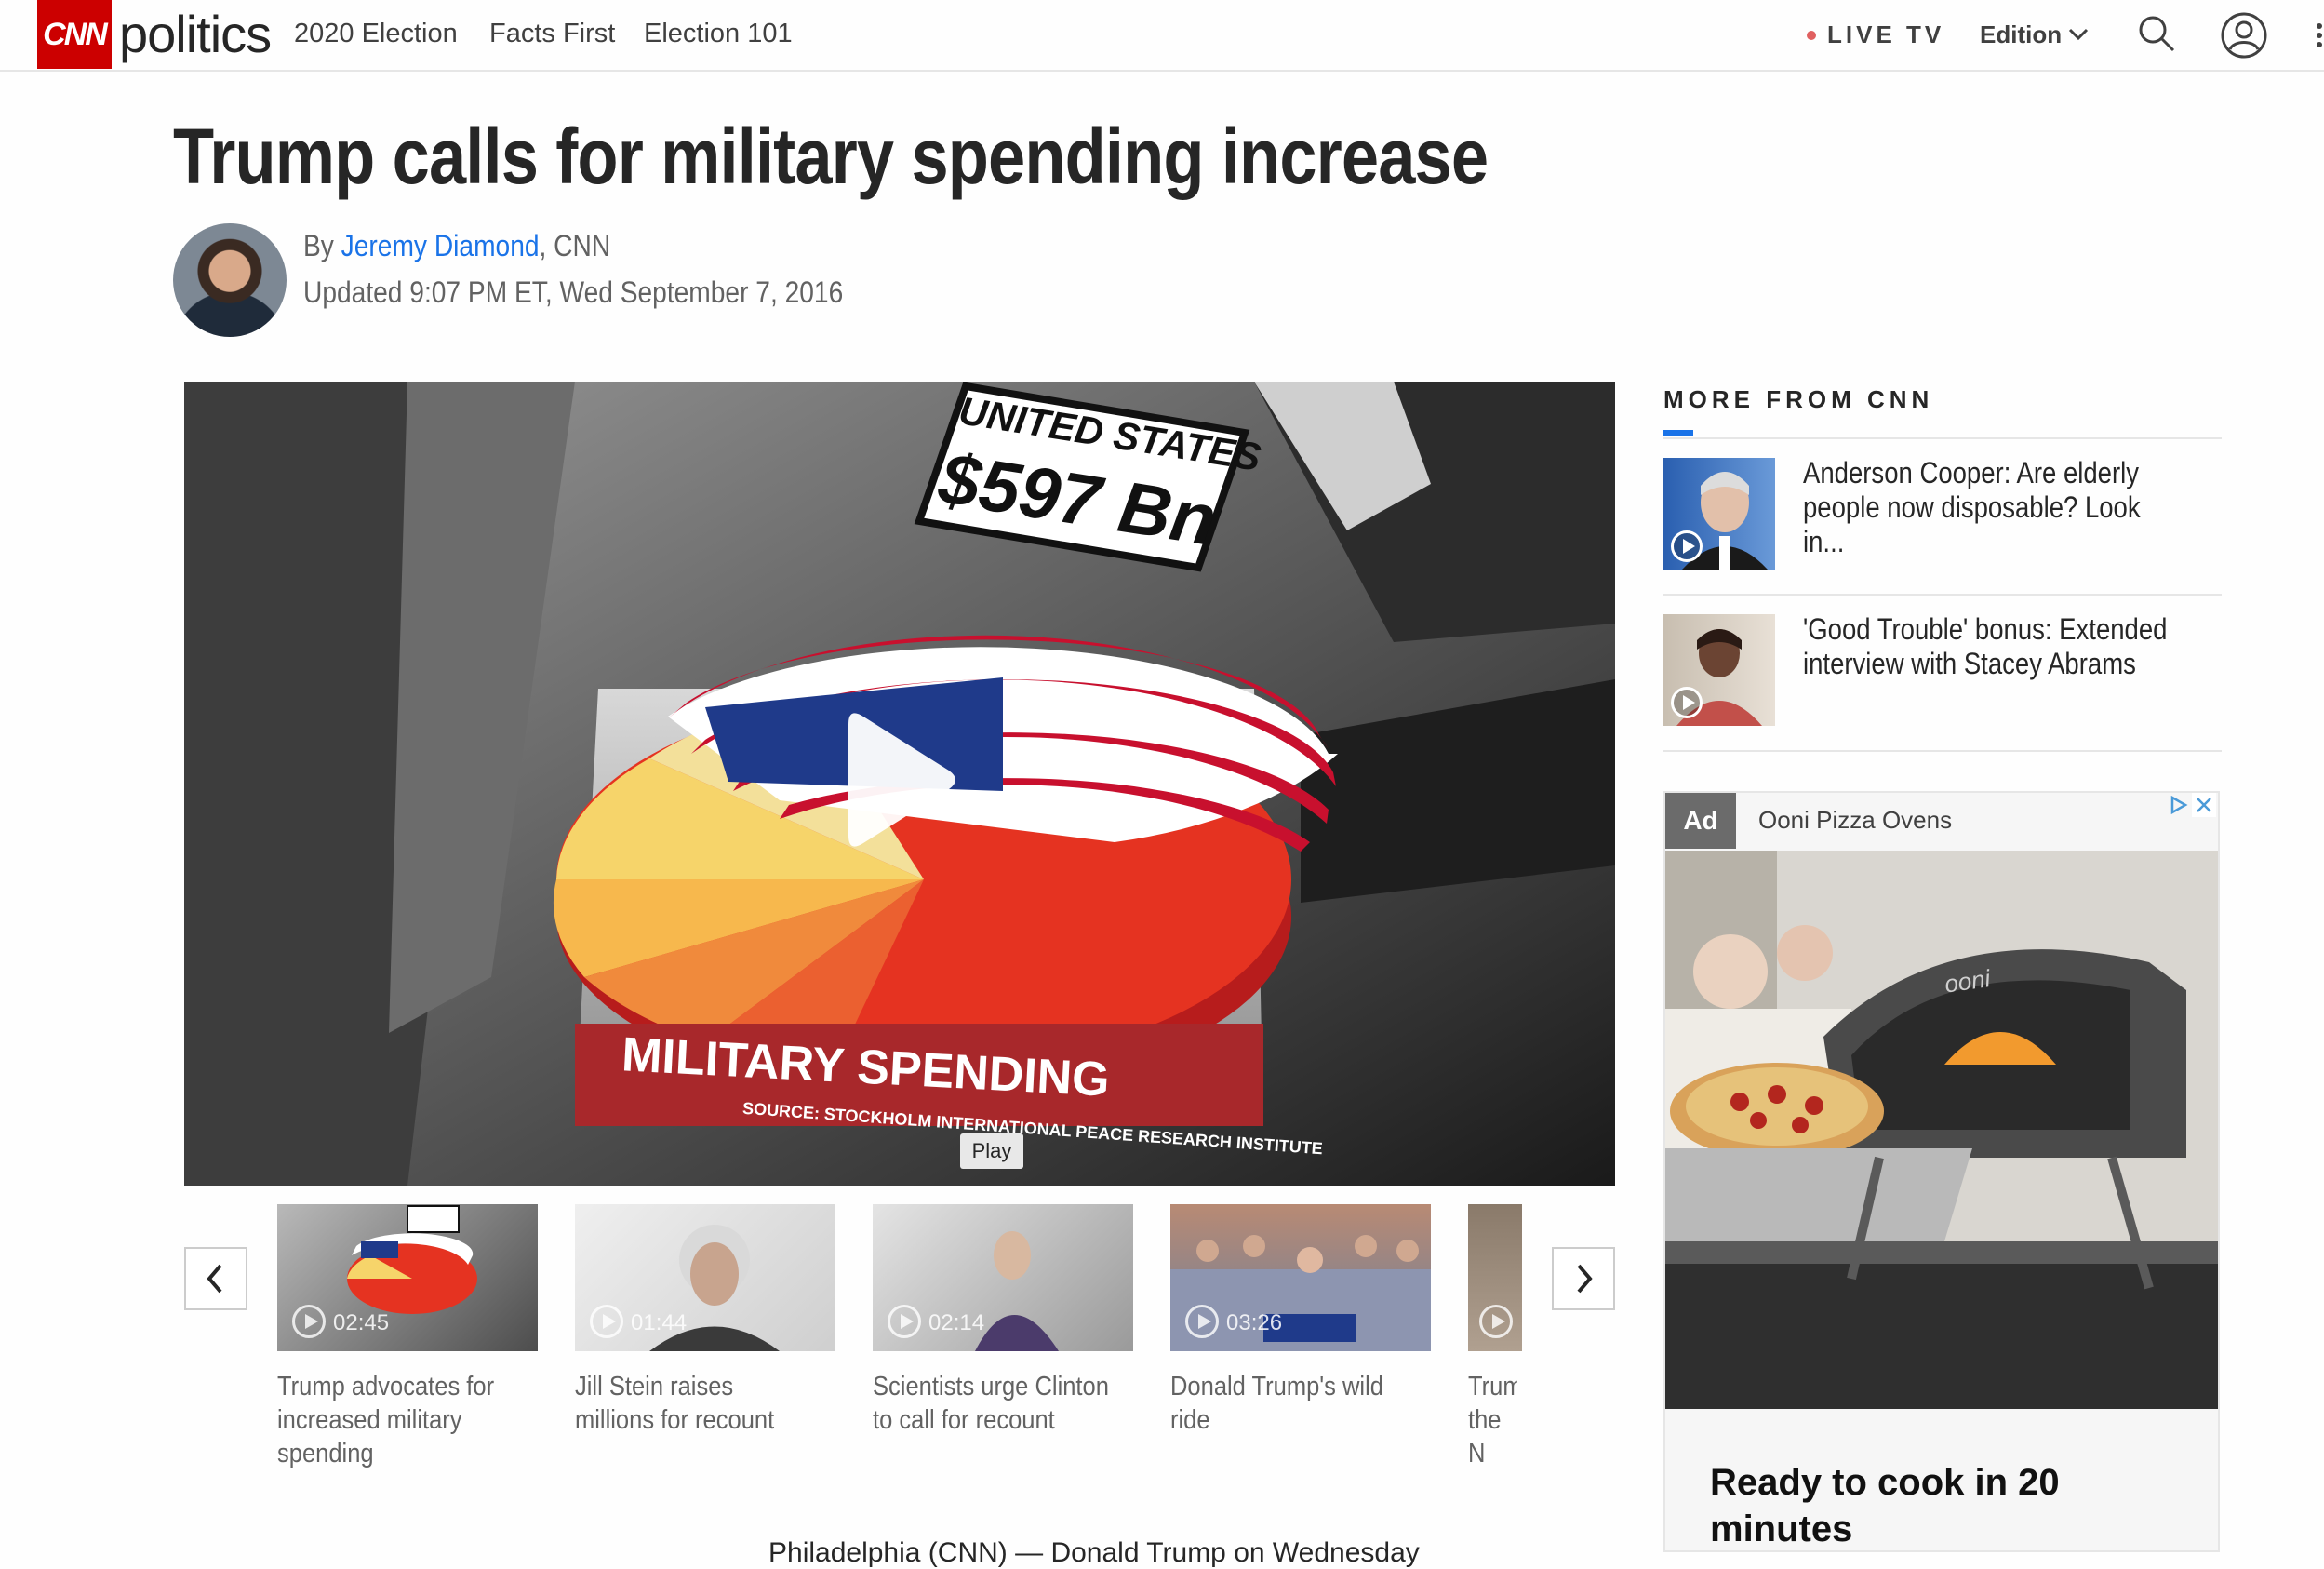 Image resolution: width=2324 pixels, height=1569 pixels. What do you see at coordinates (1855, 820) in the screenshot?
I see `ad-sponsor: Ooni Pizza Ovens` at bounding box center [1855, 820].